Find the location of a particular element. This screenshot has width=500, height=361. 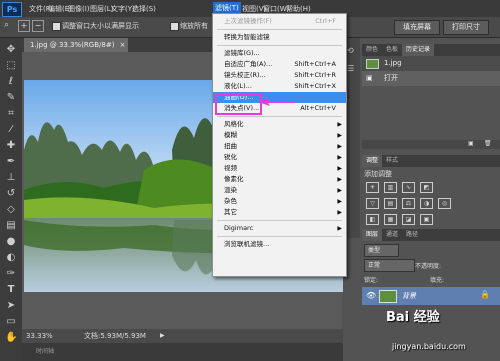

adjustments-panel-tabs: 调整 样式 is located at coordinates (431, 161).